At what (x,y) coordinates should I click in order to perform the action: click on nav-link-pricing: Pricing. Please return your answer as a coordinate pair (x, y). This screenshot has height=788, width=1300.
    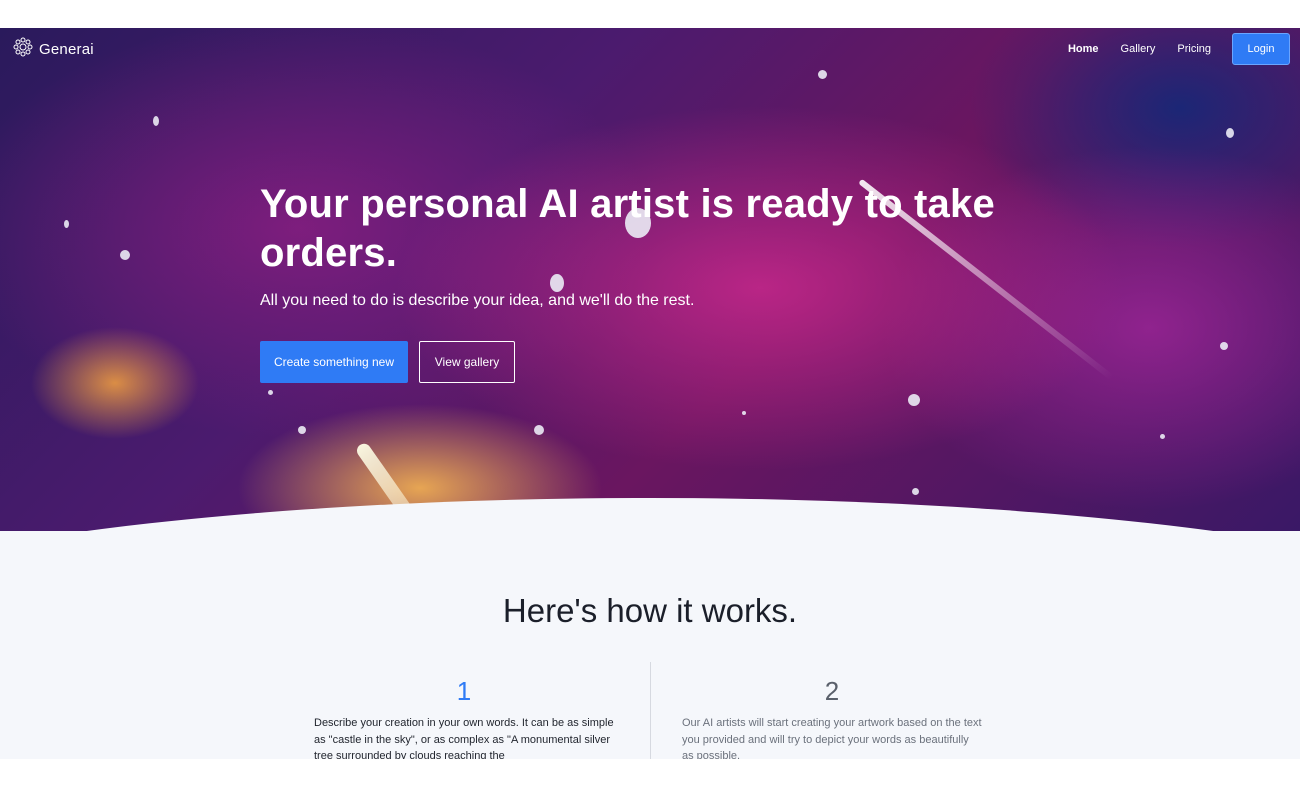
    Looking at the image, I should click on (1194, 49).